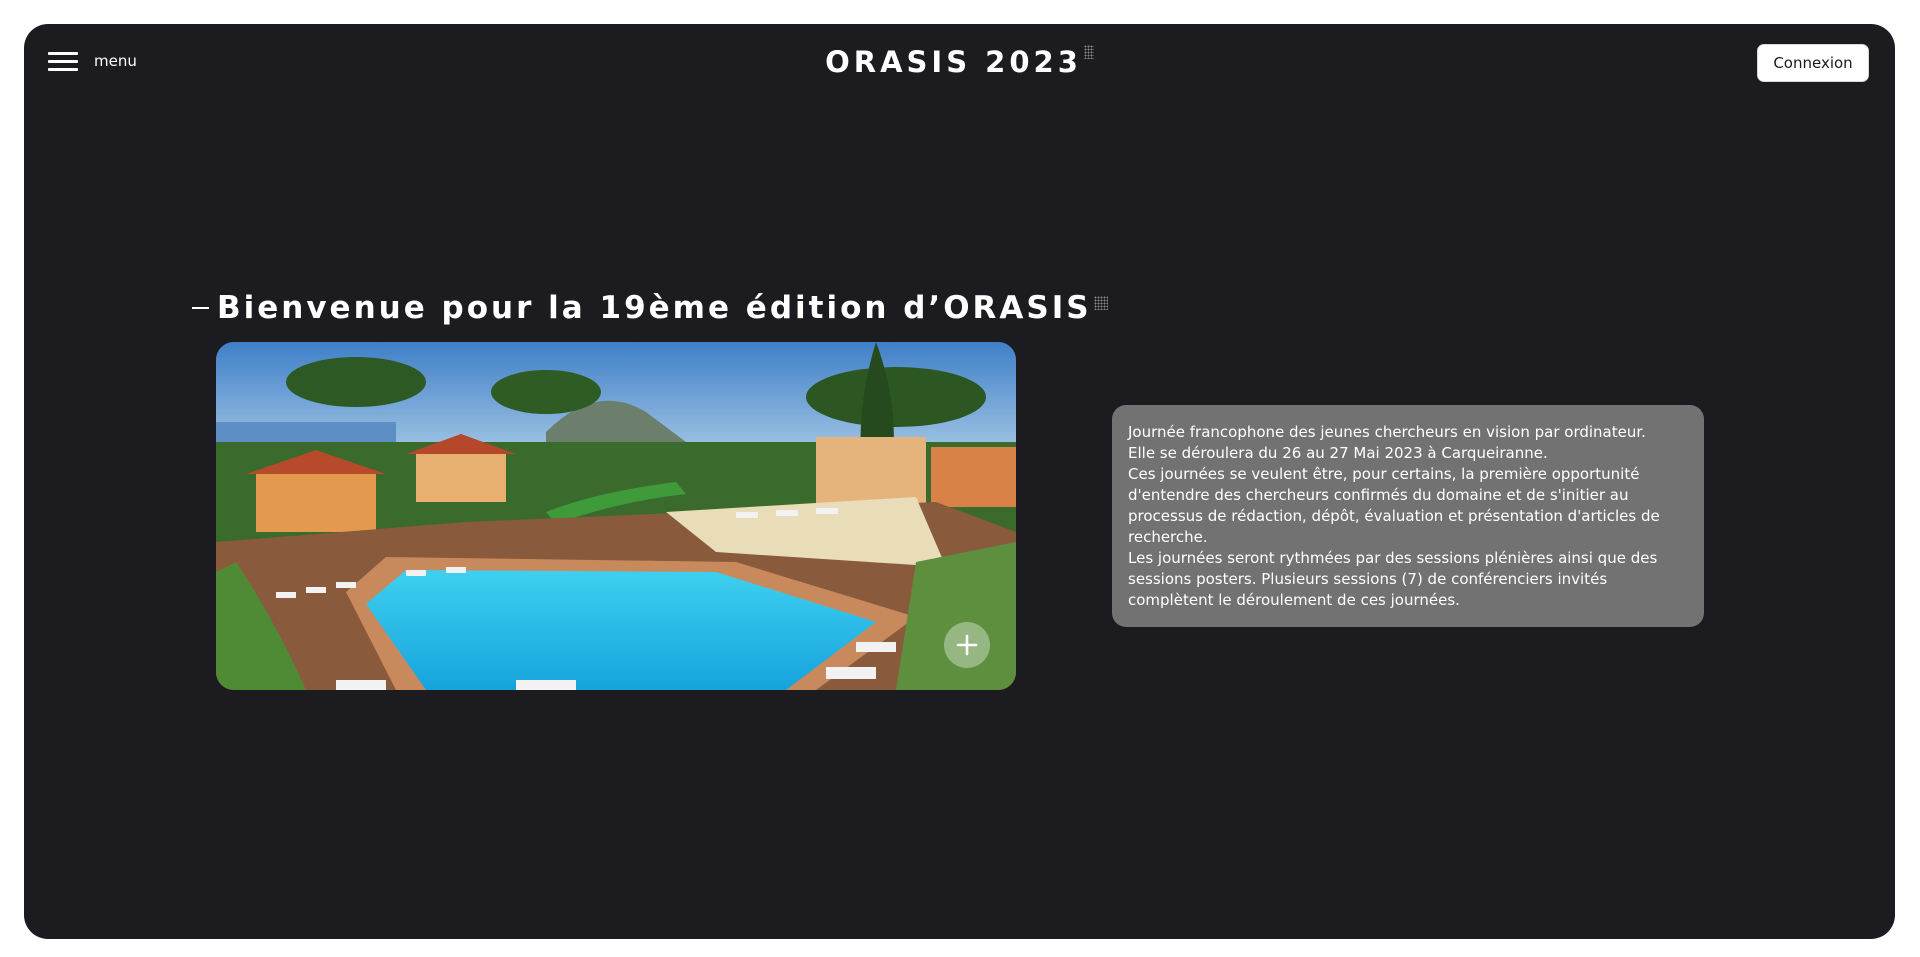 This screenshot has width=1920, height=957. What do you see at coordinates (200, 308) in the screenshot?
I see `heading-dash-decoration` at bounding box center [200, 308].